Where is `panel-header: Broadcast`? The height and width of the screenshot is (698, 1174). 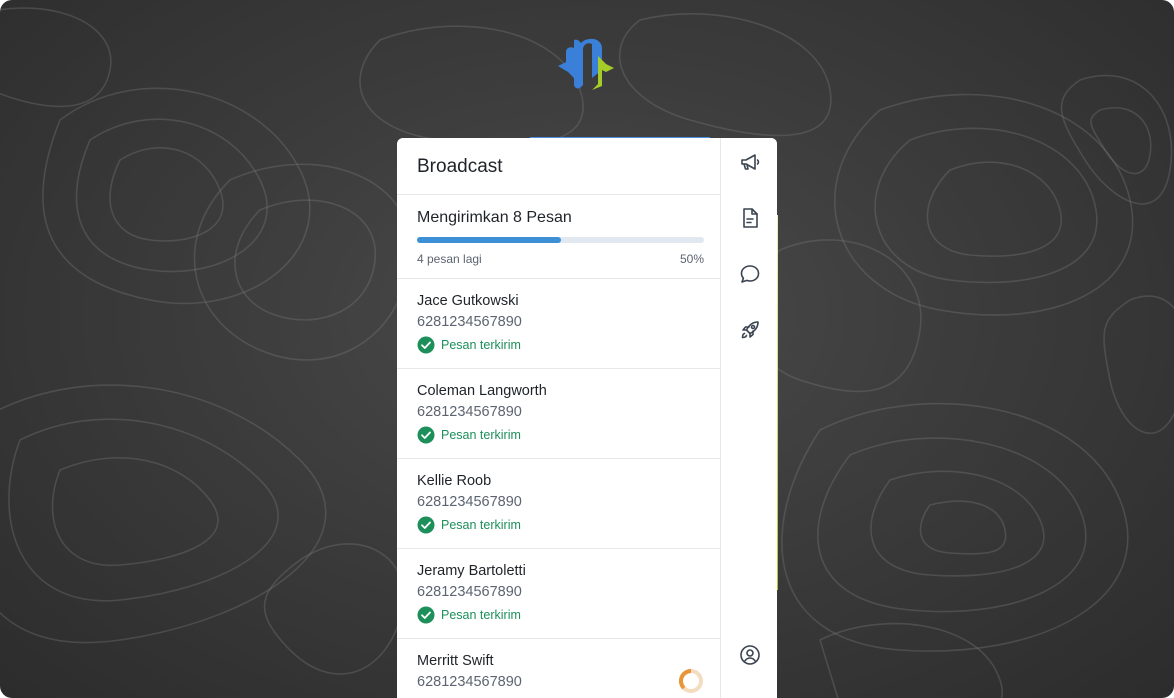 panel-header: Broadcast is located at coordinates (558, 166).